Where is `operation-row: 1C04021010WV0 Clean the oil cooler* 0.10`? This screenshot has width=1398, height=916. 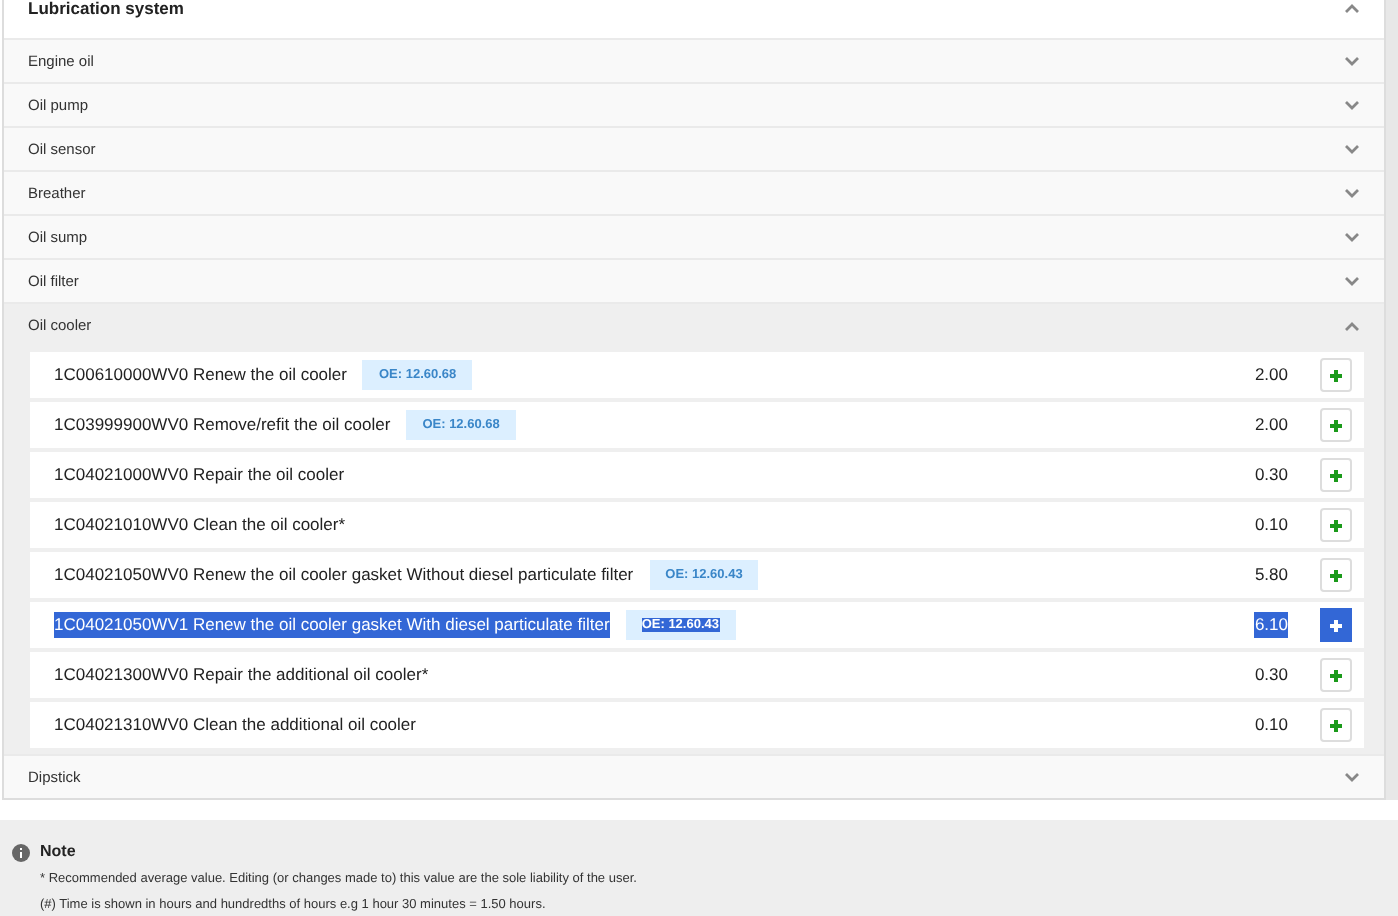 operation-row: 1C04021010WV0 Clean the oil cooler* 0.10 is located at coordinates (697, 525).